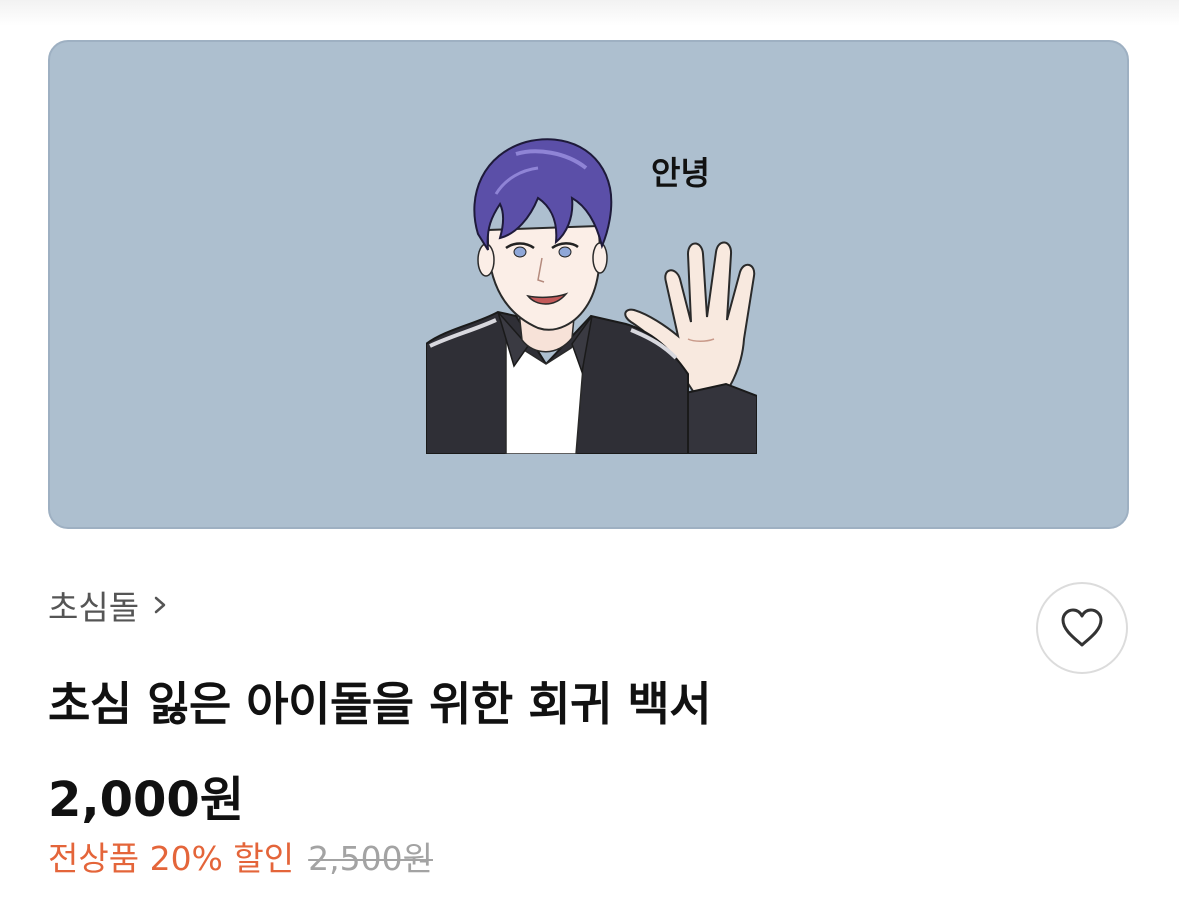  I want to click on top-fade, so click(589, 13).